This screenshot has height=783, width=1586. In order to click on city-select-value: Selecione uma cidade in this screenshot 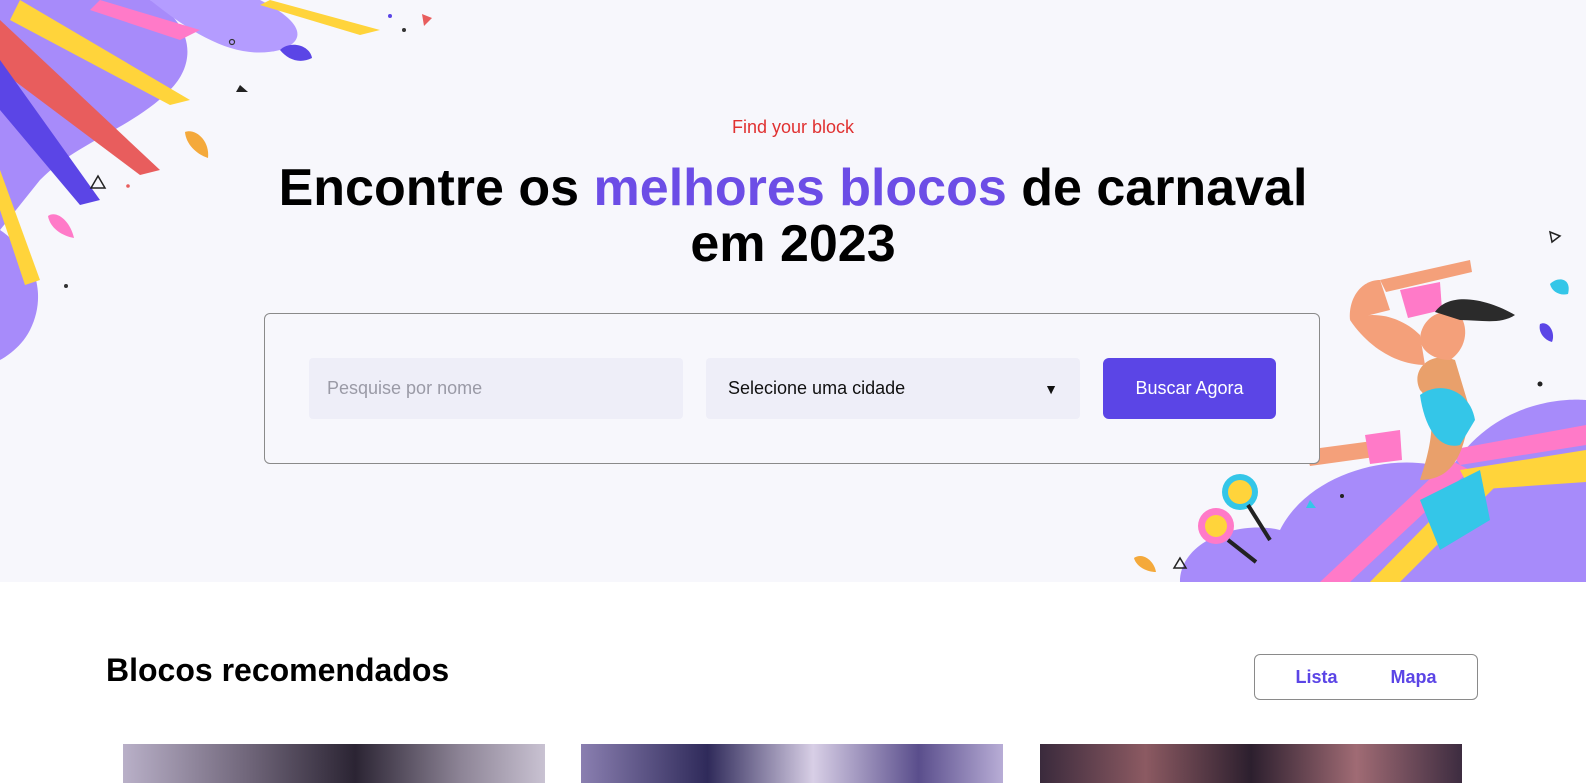, I will do `click(817, 388)`.